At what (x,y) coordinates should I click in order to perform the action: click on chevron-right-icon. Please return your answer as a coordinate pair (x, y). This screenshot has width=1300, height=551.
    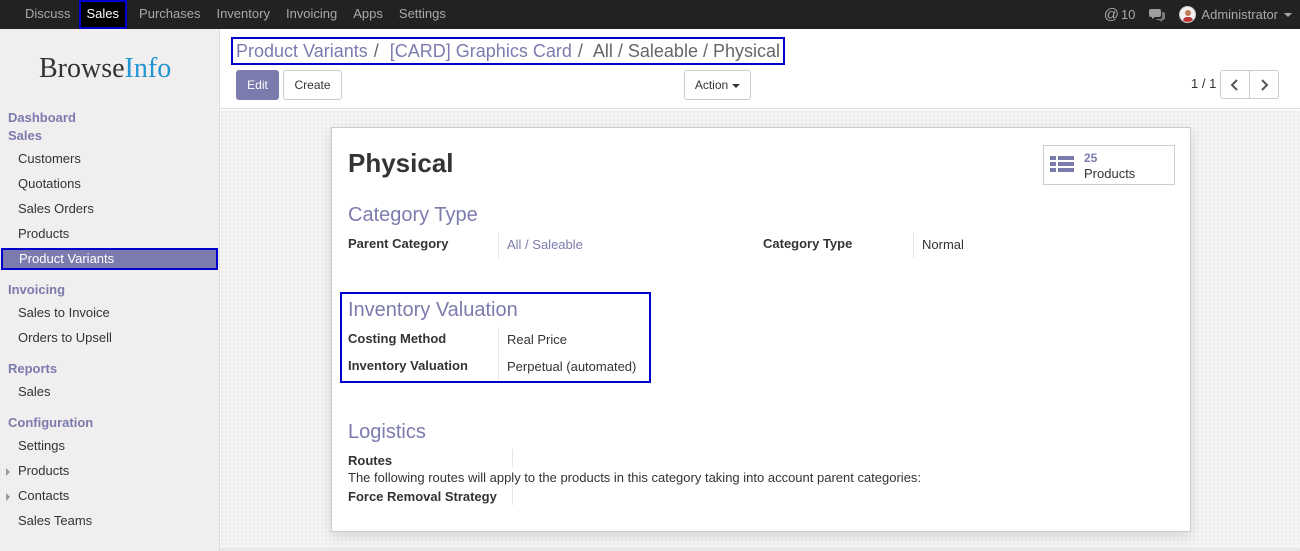
    Looking at the image, I should click on (1265, 85).